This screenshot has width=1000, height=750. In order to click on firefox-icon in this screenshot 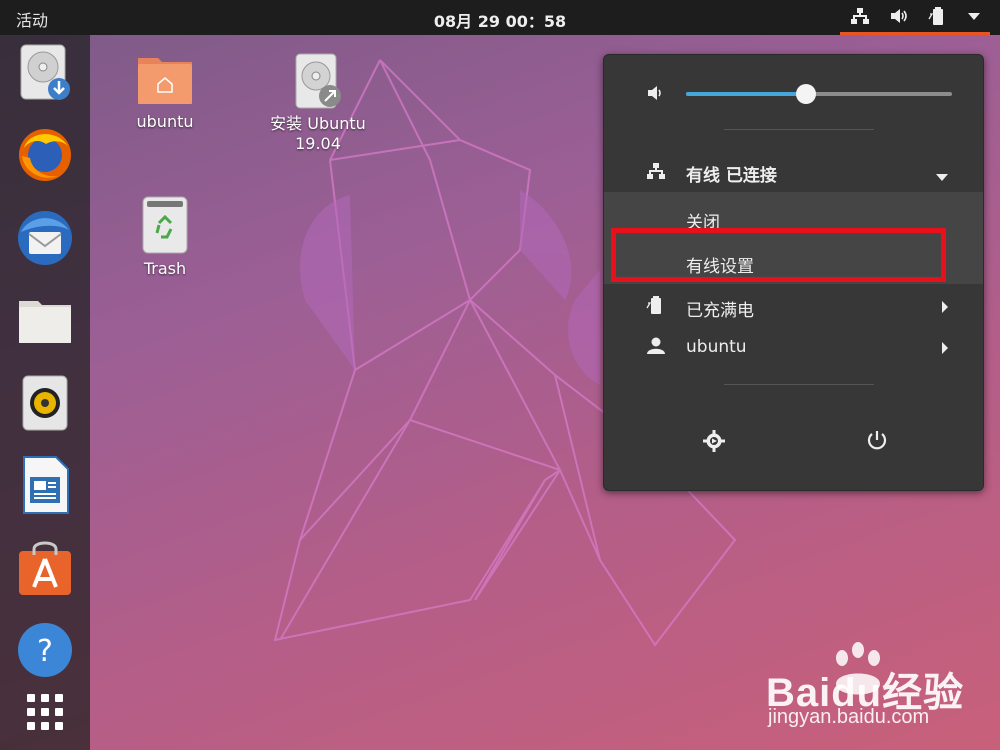, I will do `click(45, 155)`.